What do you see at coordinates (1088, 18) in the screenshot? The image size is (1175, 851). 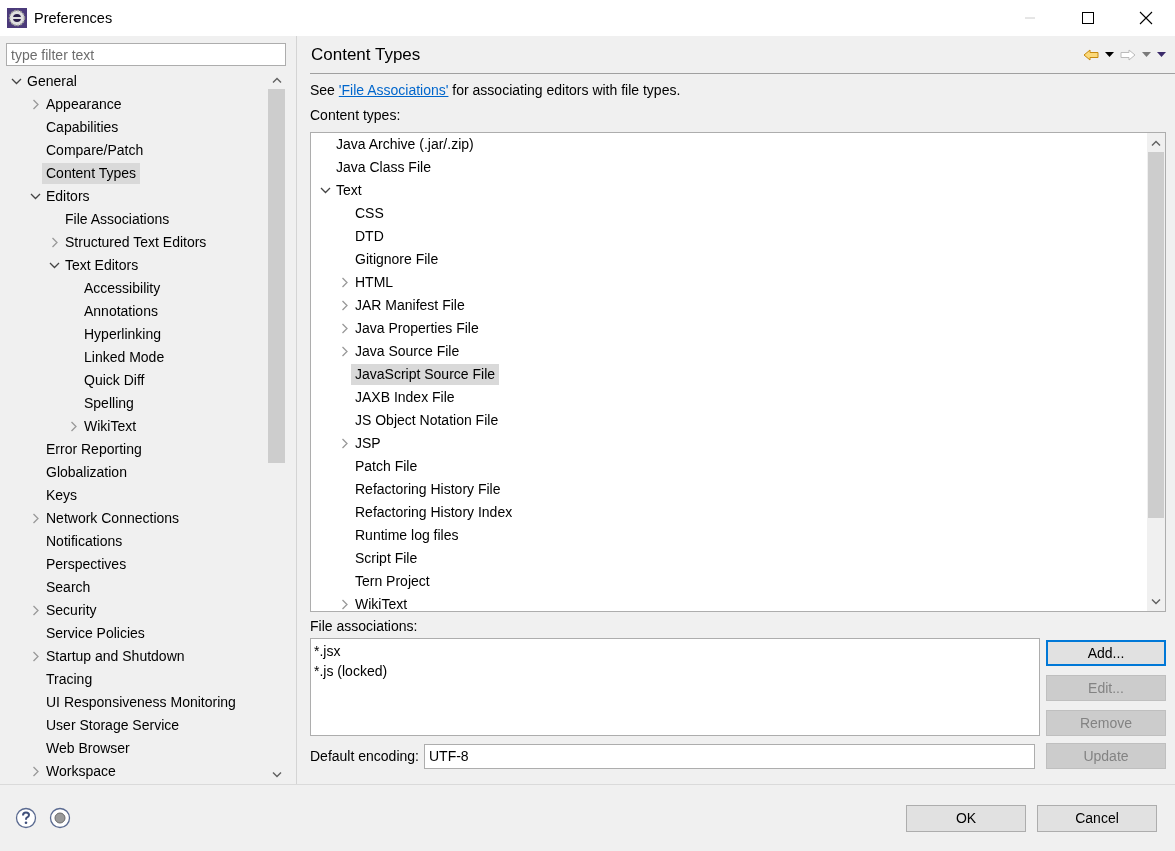 I see `maximize-icon` at bounding box center [1088, 18].